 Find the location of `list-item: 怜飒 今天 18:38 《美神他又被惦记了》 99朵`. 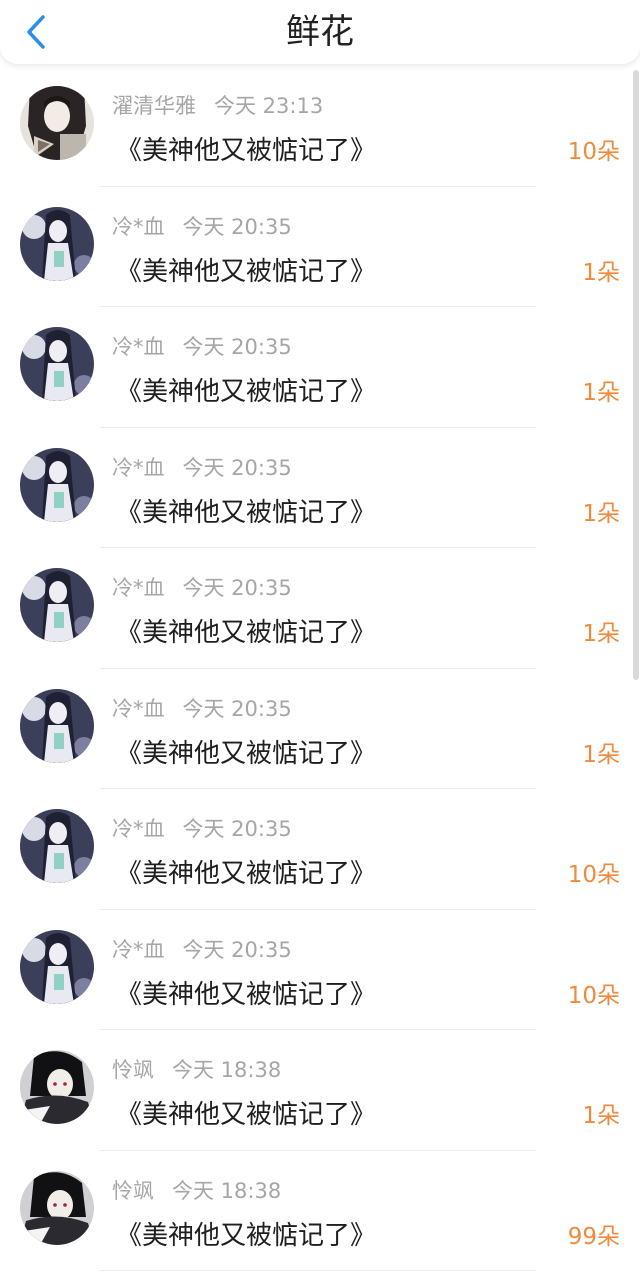

list-item: 怜飒 今天 18:38 《美神他又被惦记了》 99朵 is located at coordinates (316, 1211).